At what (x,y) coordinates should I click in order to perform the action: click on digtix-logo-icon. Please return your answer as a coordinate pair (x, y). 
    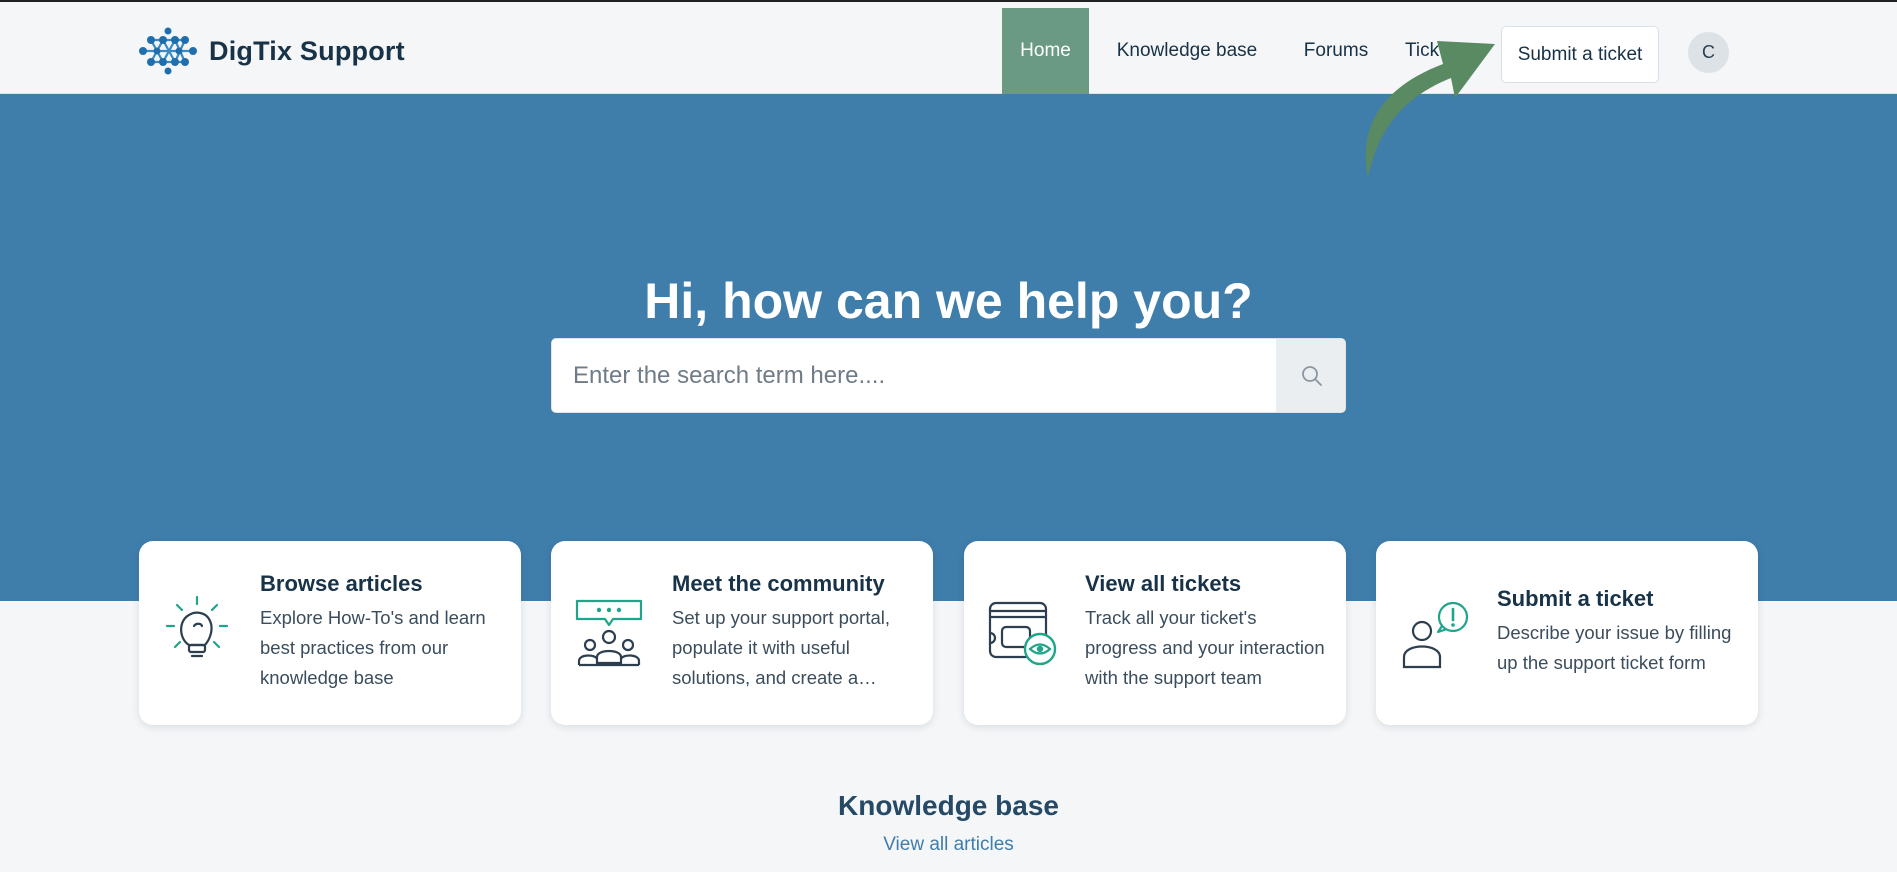
    Looking at the image, I should click on (168, 51).